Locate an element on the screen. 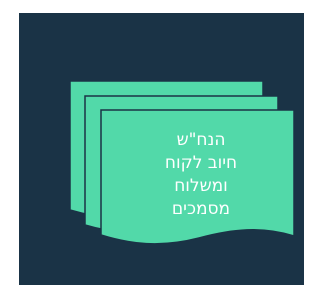  label-line-3: ומשלוח is located at coordinates (201, 186).